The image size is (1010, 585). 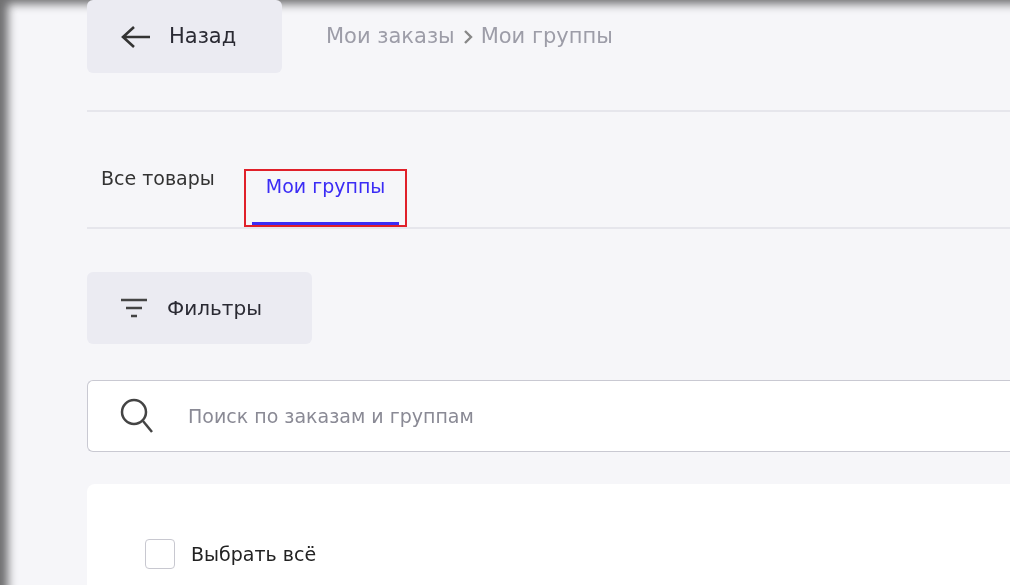 What do you see at coordinates (199, 308) in the screenshot?
I see `filters-button: Фильтры` at bounding box center [199, 308].